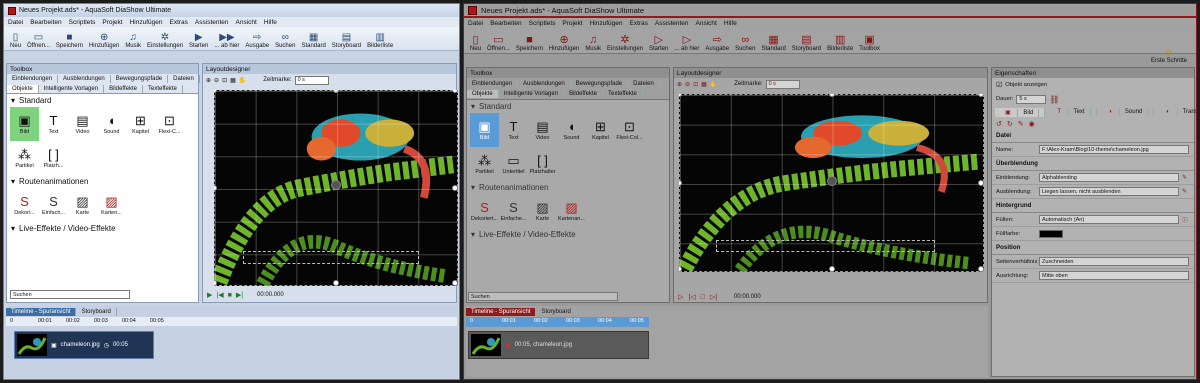 Image resolution: width=1200 pixels, height=383 pixels. Describe the element at coordinates (226, 40) in the screenshot. I see `ribbon-play-from-here-button: ▶▶... ab hier` at that location.